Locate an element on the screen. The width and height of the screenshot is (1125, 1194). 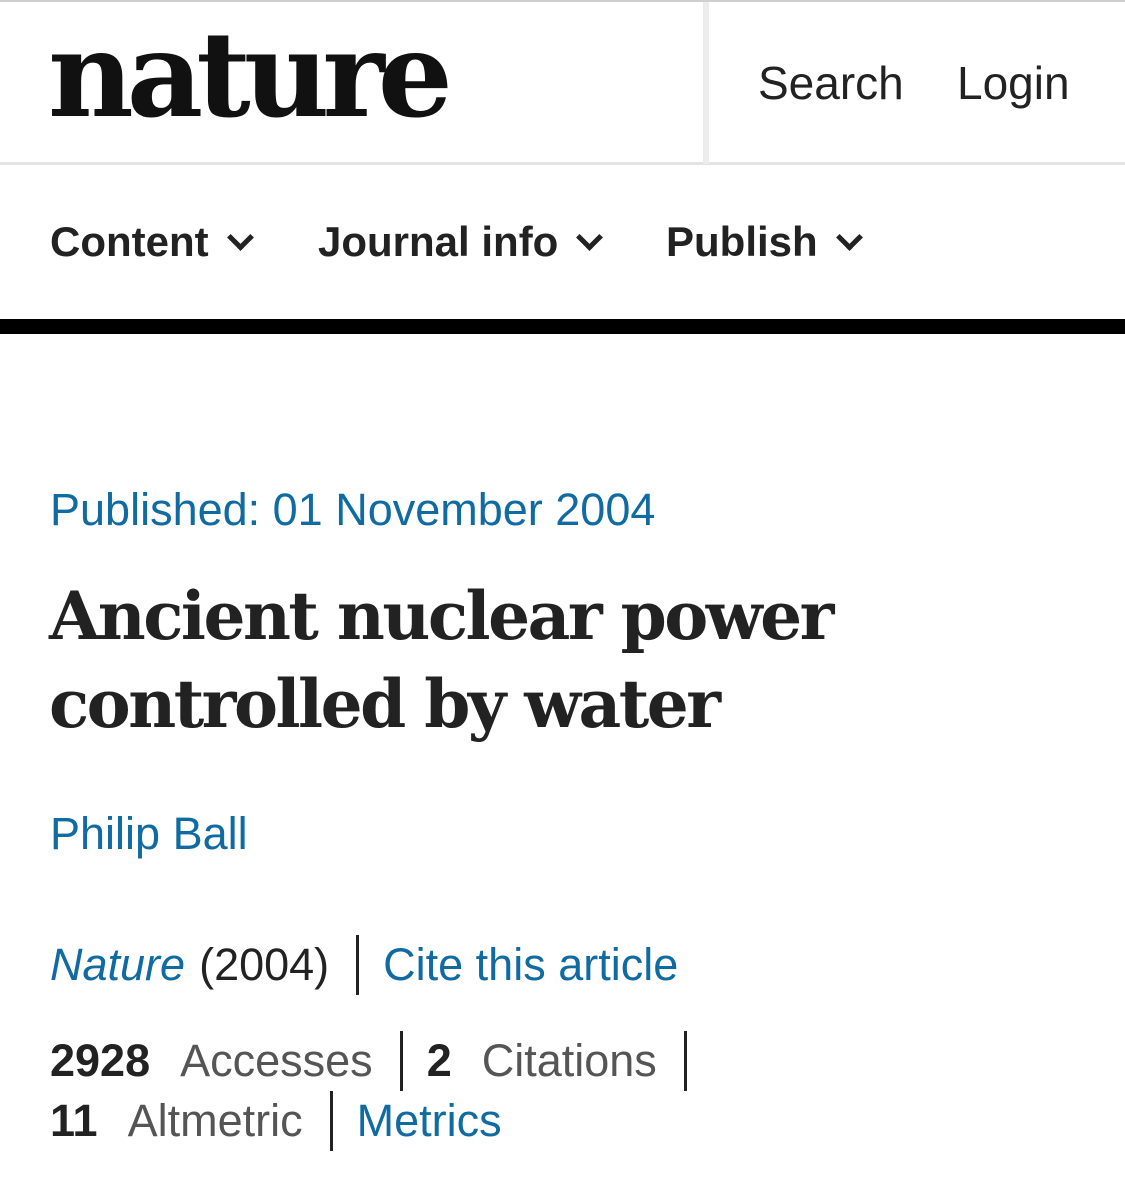
citations-count: 2 is located at coordinates (439, 1060).